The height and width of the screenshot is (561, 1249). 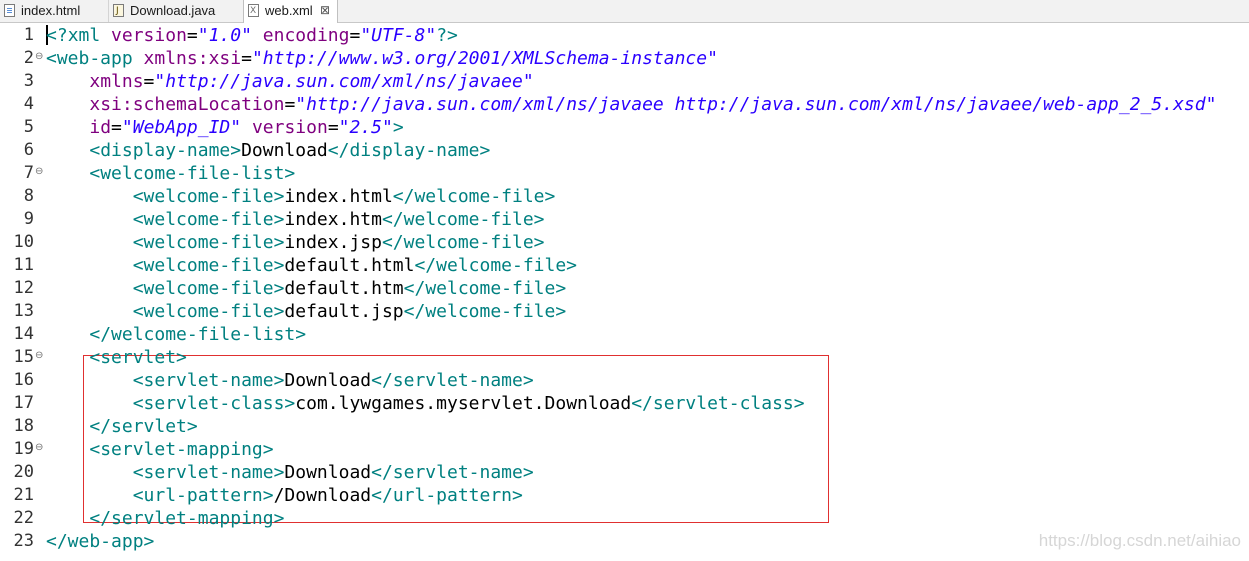 What do you see at coordinates (52, 11) in the screenshot?
I see `tab-index-html: index.html` at bounding box center [52, 11].